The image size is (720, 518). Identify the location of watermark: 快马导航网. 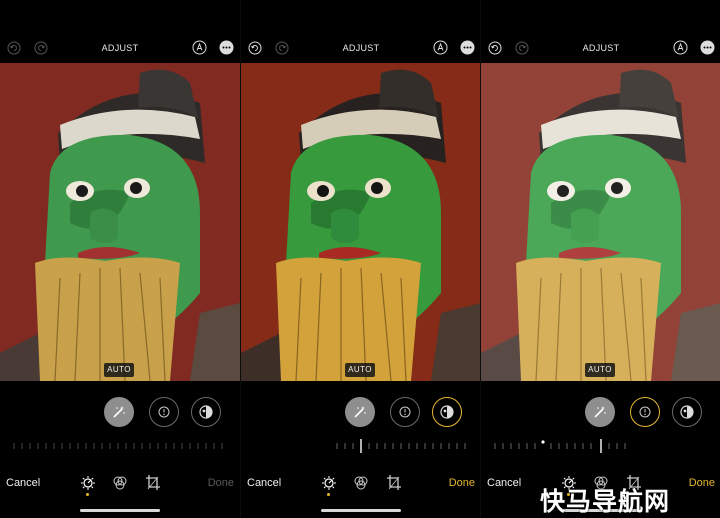
(605, 501).